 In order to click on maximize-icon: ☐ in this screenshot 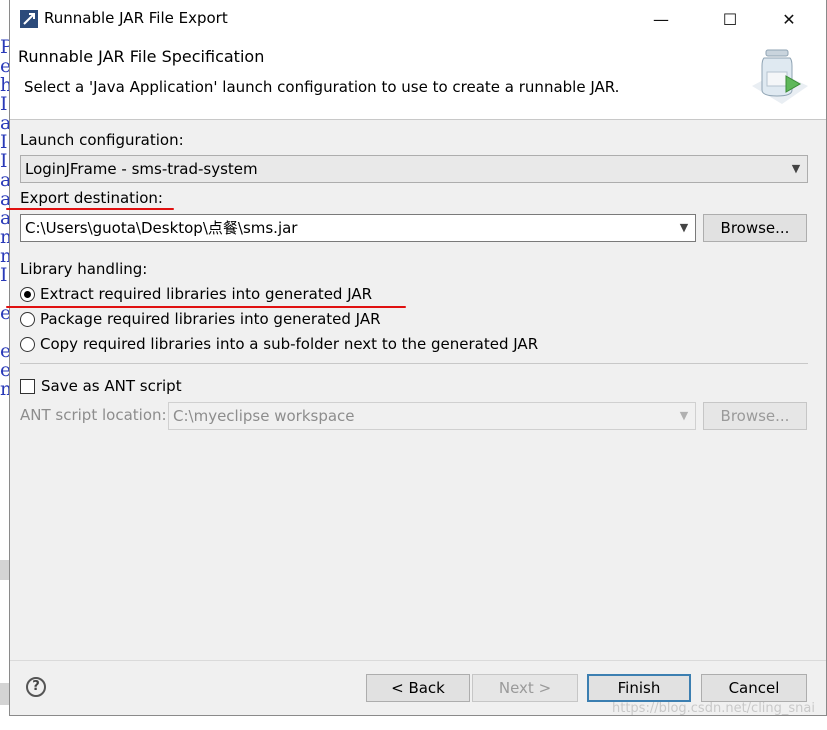, I will do `click(730, 19)`.